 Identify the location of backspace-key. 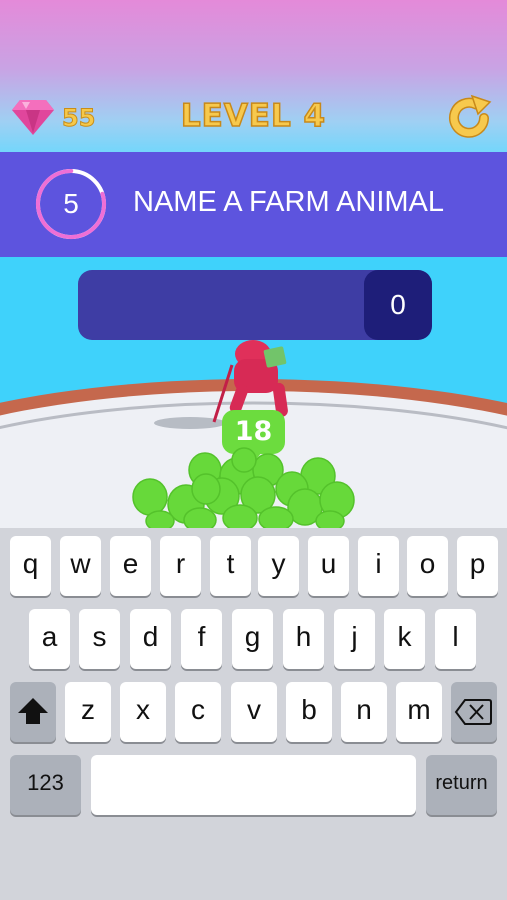
(474, 712).